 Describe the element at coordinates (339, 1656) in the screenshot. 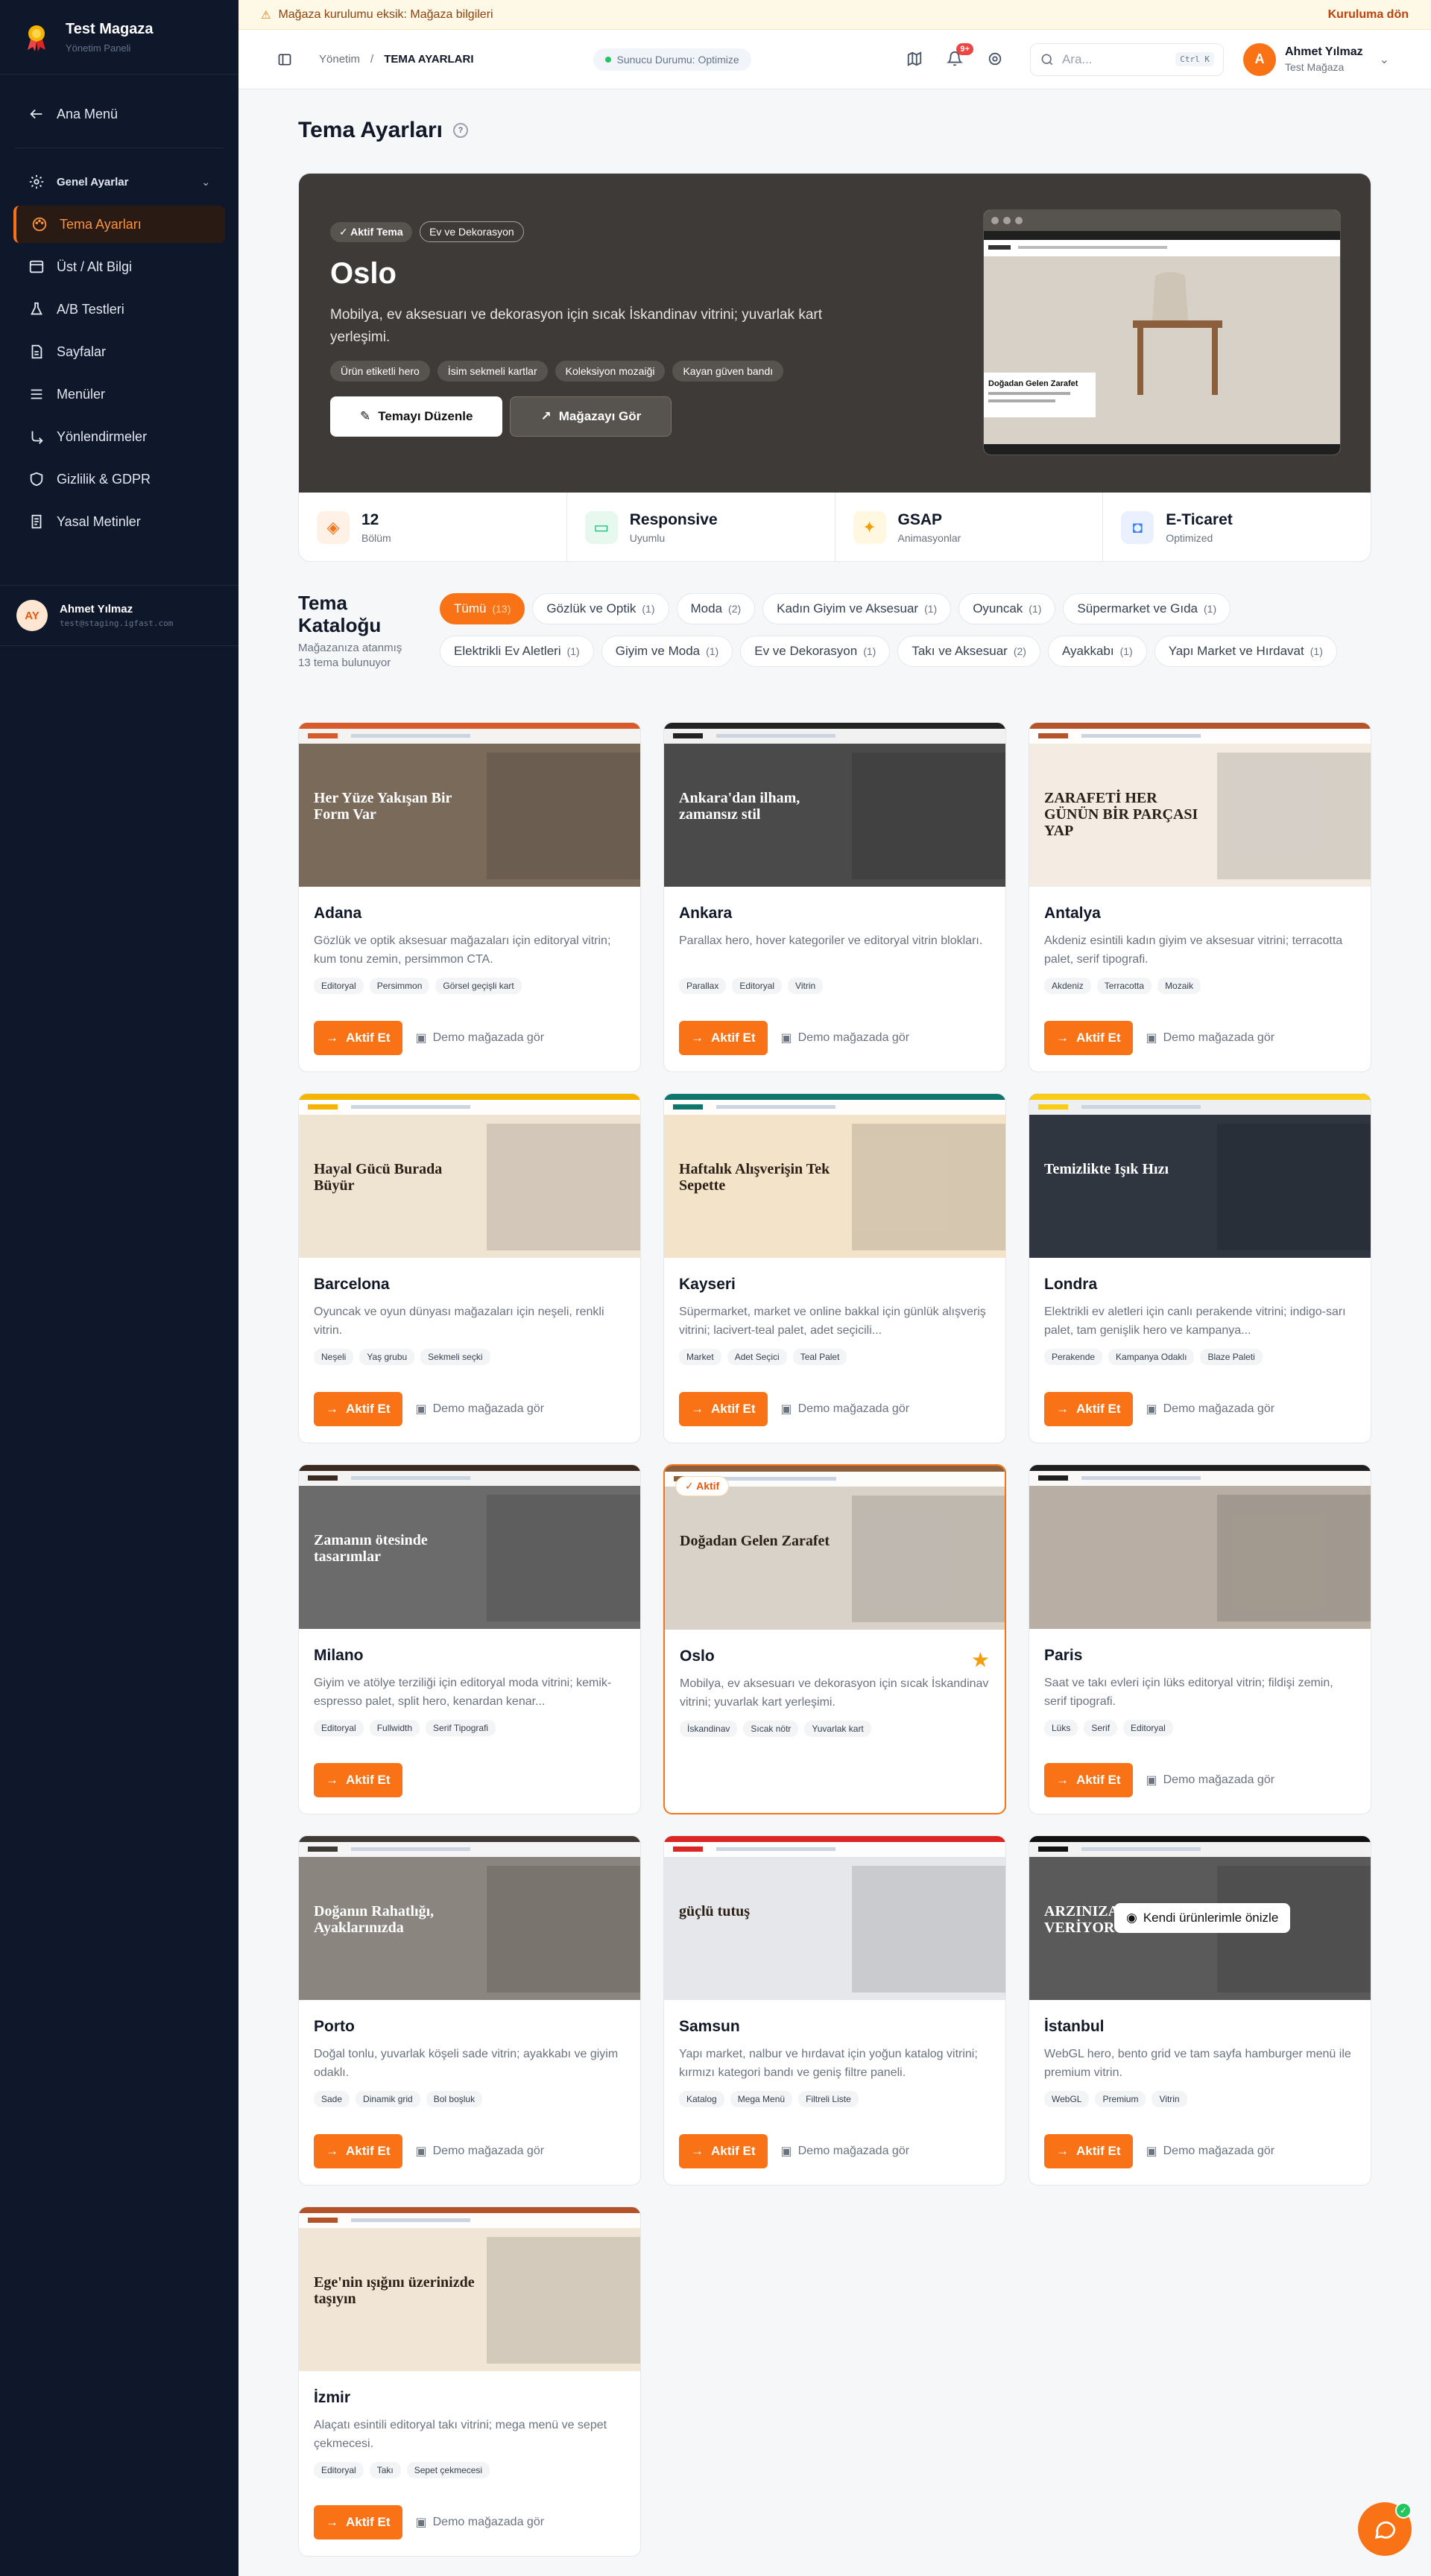

I see `theme-name: Milano` at that location.